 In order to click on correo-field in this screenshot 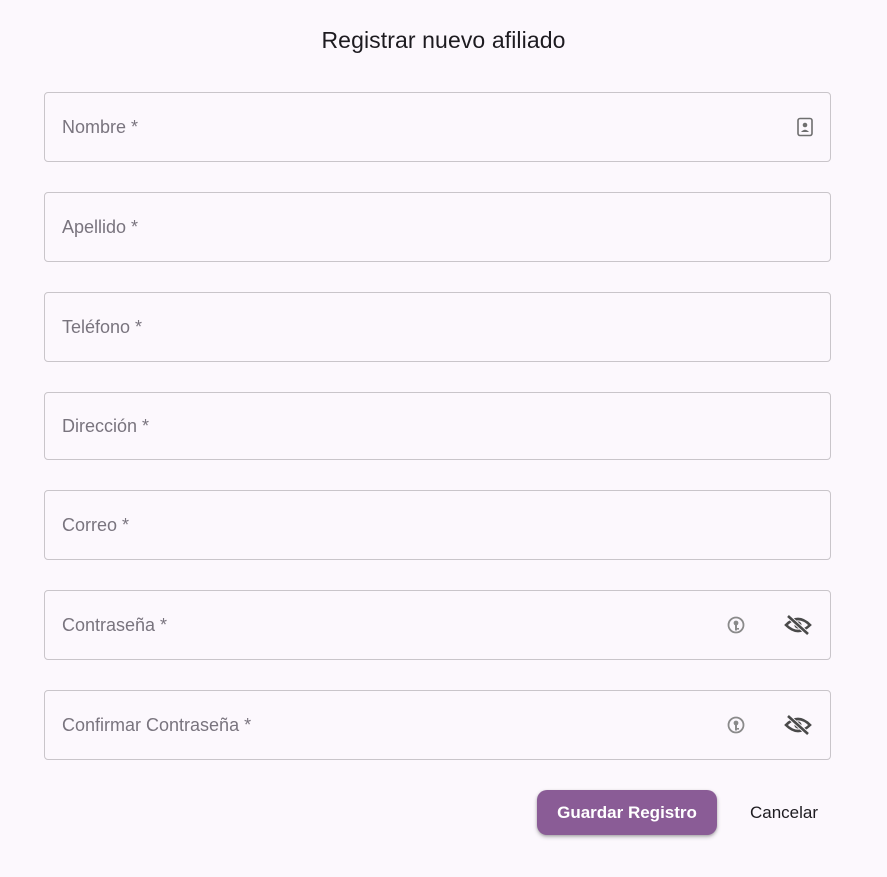, I will do `click(437, 525)`.